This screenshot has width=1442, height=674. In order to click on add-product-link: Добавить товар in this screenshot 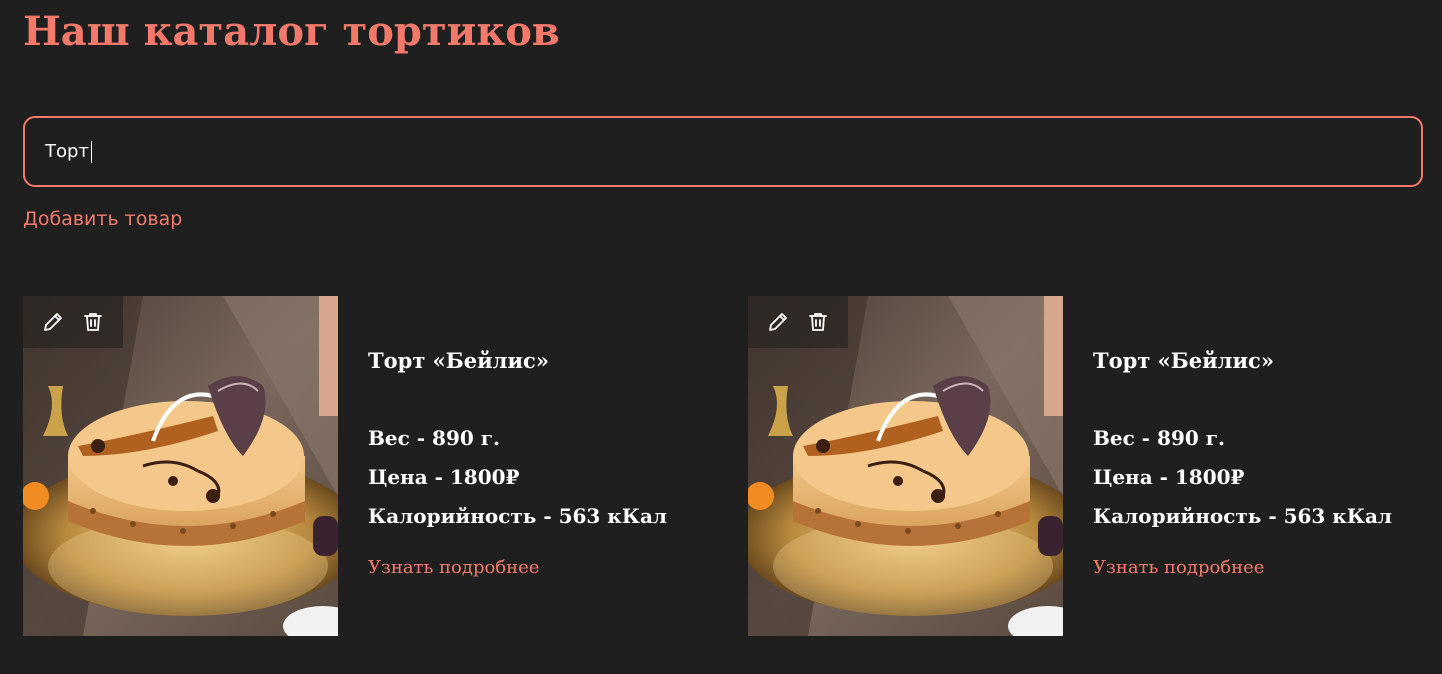, I will do `click(102, 219)`.